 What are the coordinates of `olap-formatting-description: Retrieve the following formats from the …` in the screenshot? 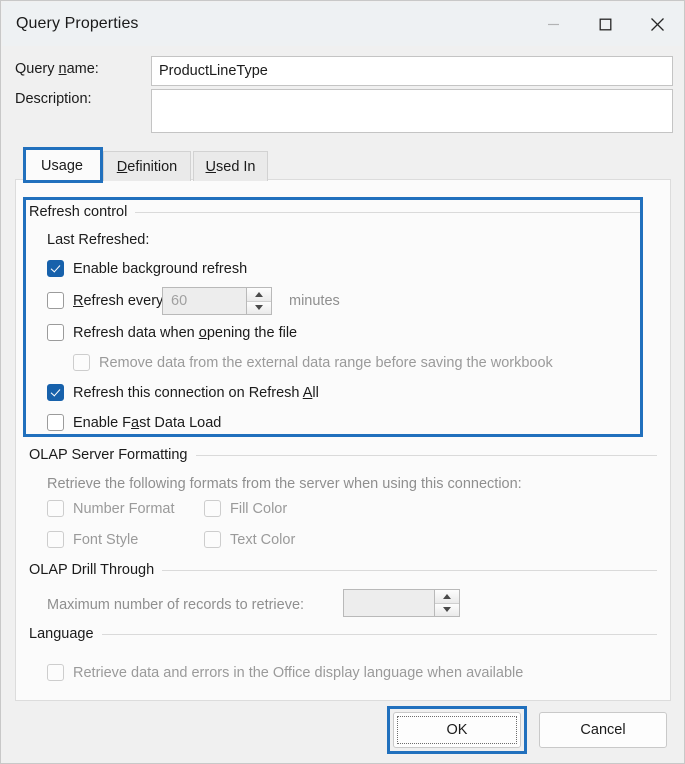 It's located at (284, 484).